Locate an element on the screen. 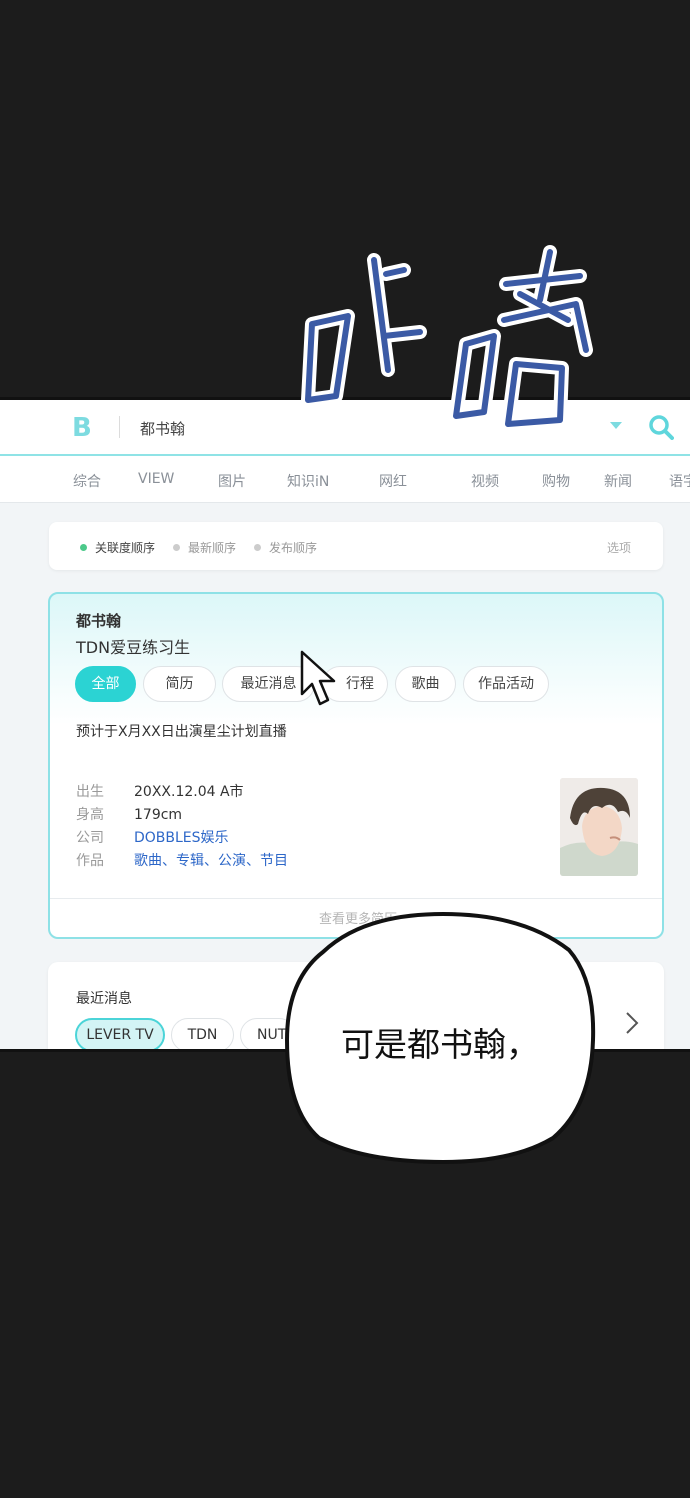 The height and width of the screenshot is (1498, 690). info-height: 身高 179cm is located at coordinates (129, 814).